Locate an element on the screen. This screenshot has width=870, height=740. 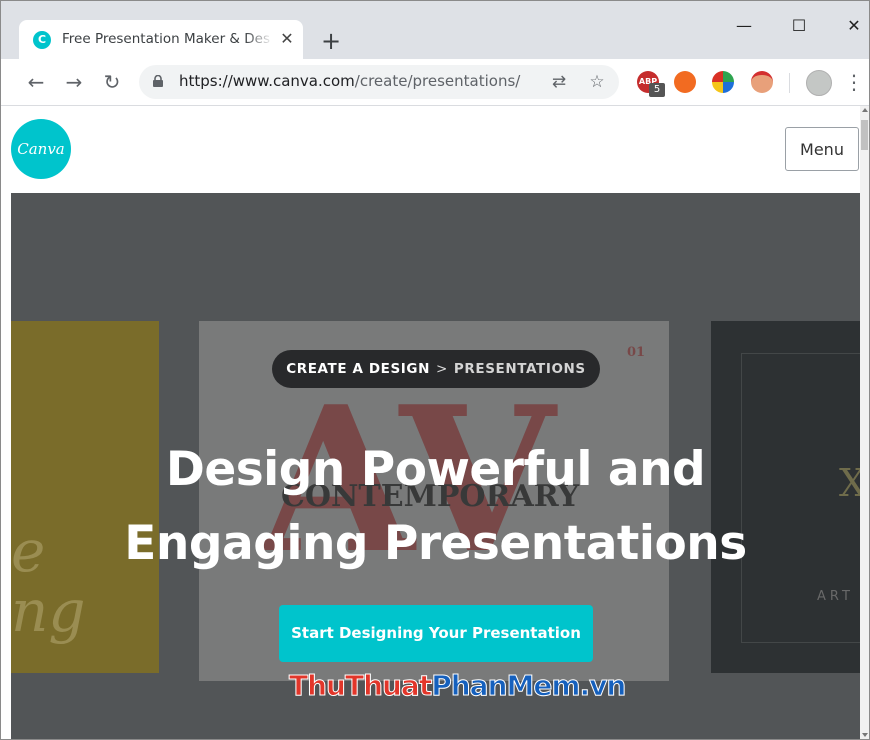
more-menu-icon: ⋮ is located at coordinates (854, 82).